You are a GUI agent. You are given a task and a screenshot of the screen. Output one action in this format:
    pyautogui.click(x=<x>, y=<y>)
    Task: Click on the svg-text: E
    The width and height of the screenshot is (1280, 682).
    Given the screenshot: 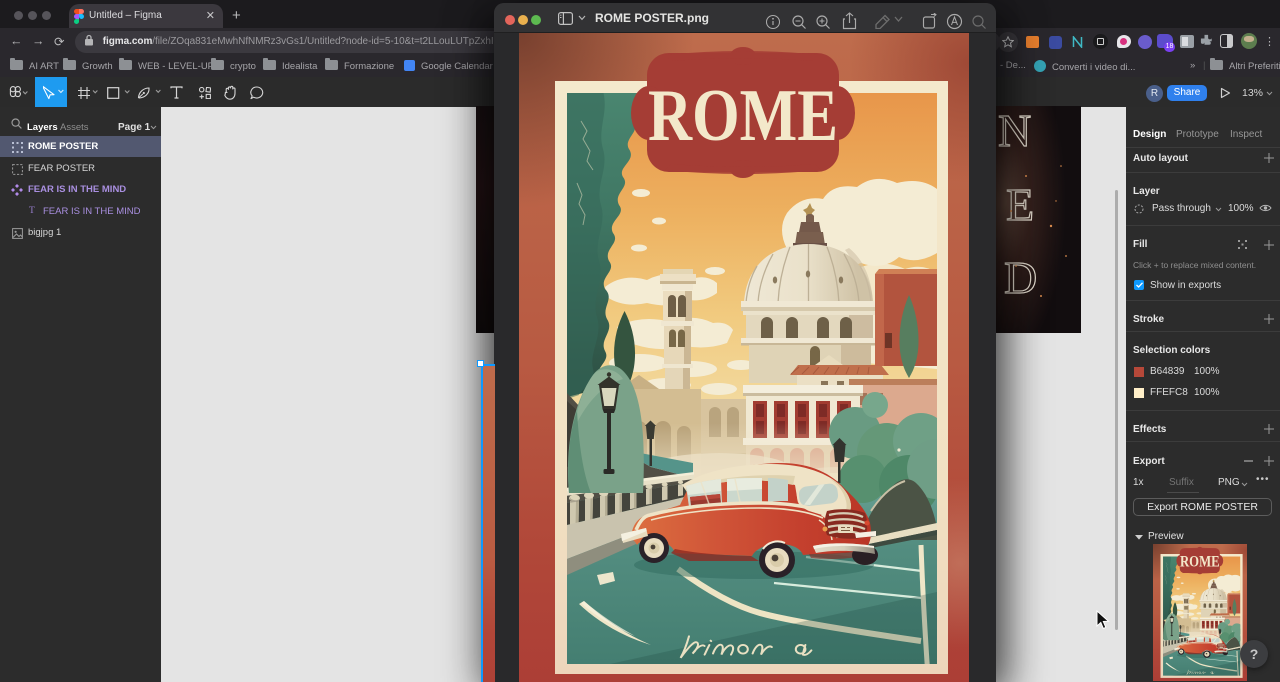 What is the action you would take?
    pyautogui.click(x=1020, y=204)
    